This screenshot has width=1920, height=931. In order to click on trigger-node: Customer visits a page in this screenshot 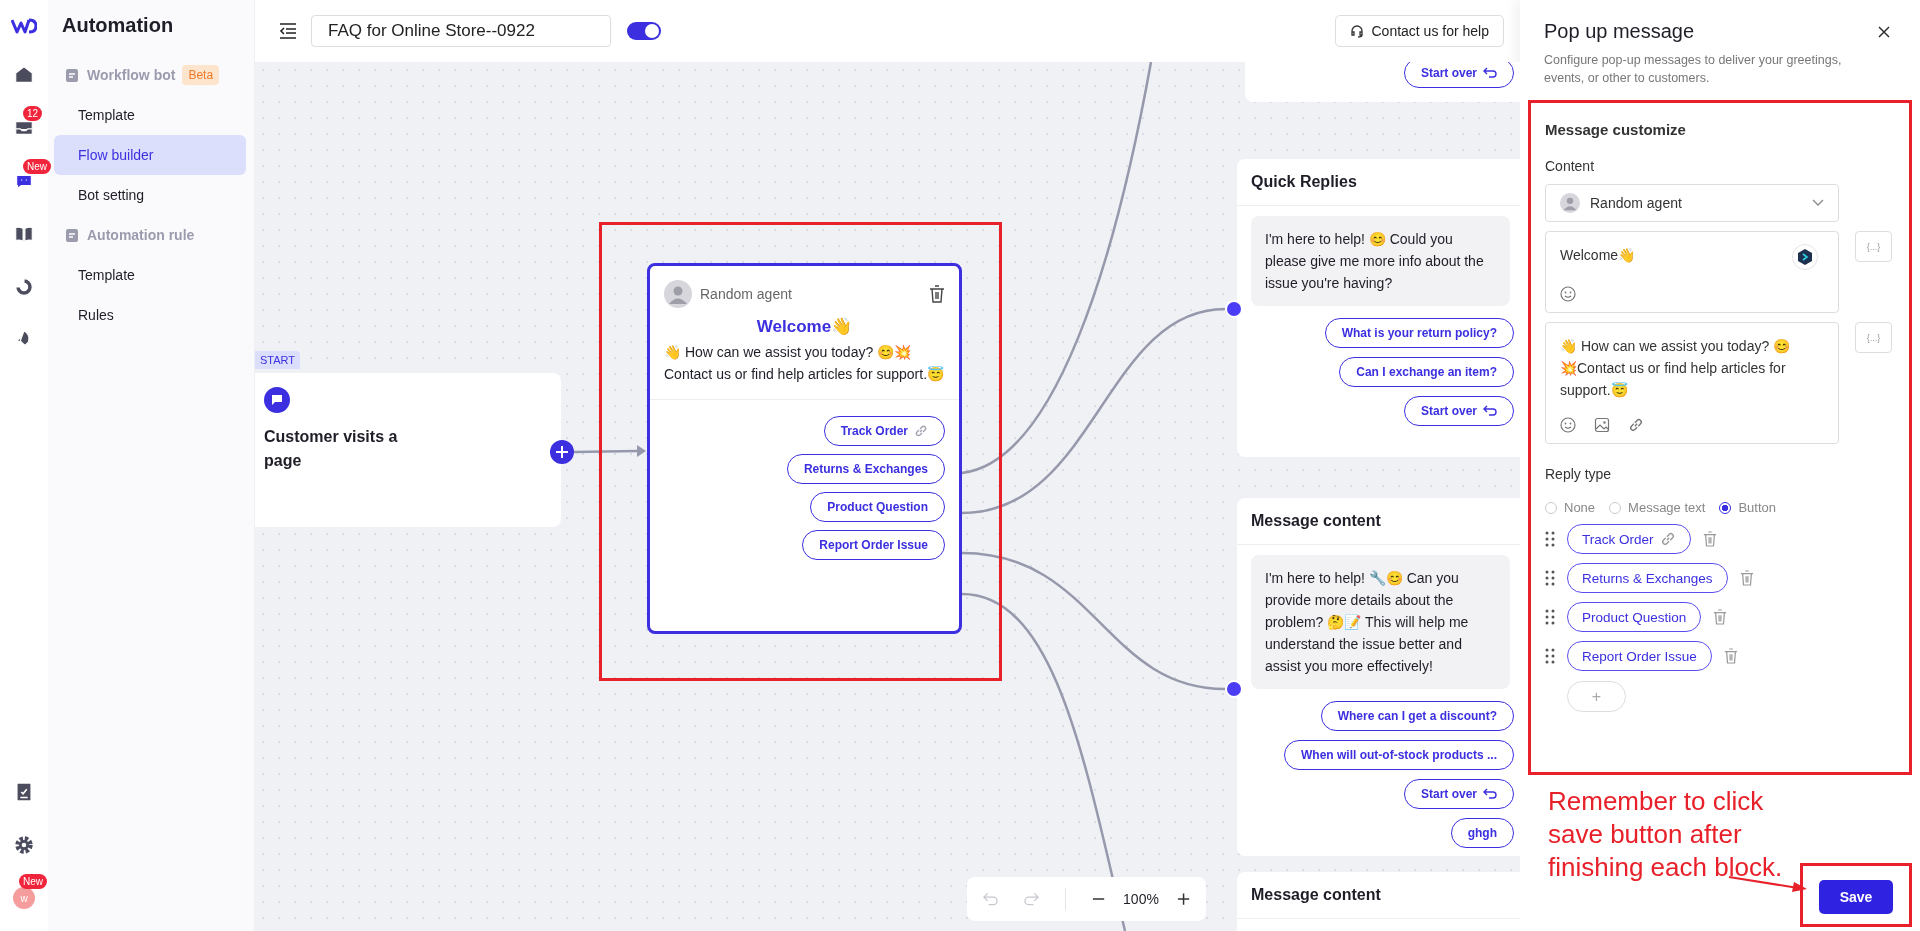, I will do `click(408, 450)`.